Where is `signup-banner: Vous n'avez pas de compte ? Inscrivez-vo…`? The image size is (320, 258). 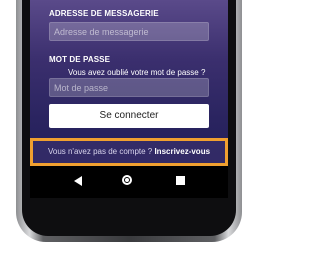
signup-banner: Vous n'avez pas de compte ? Inscrivez-vo… is located at coordinates (129, 152).